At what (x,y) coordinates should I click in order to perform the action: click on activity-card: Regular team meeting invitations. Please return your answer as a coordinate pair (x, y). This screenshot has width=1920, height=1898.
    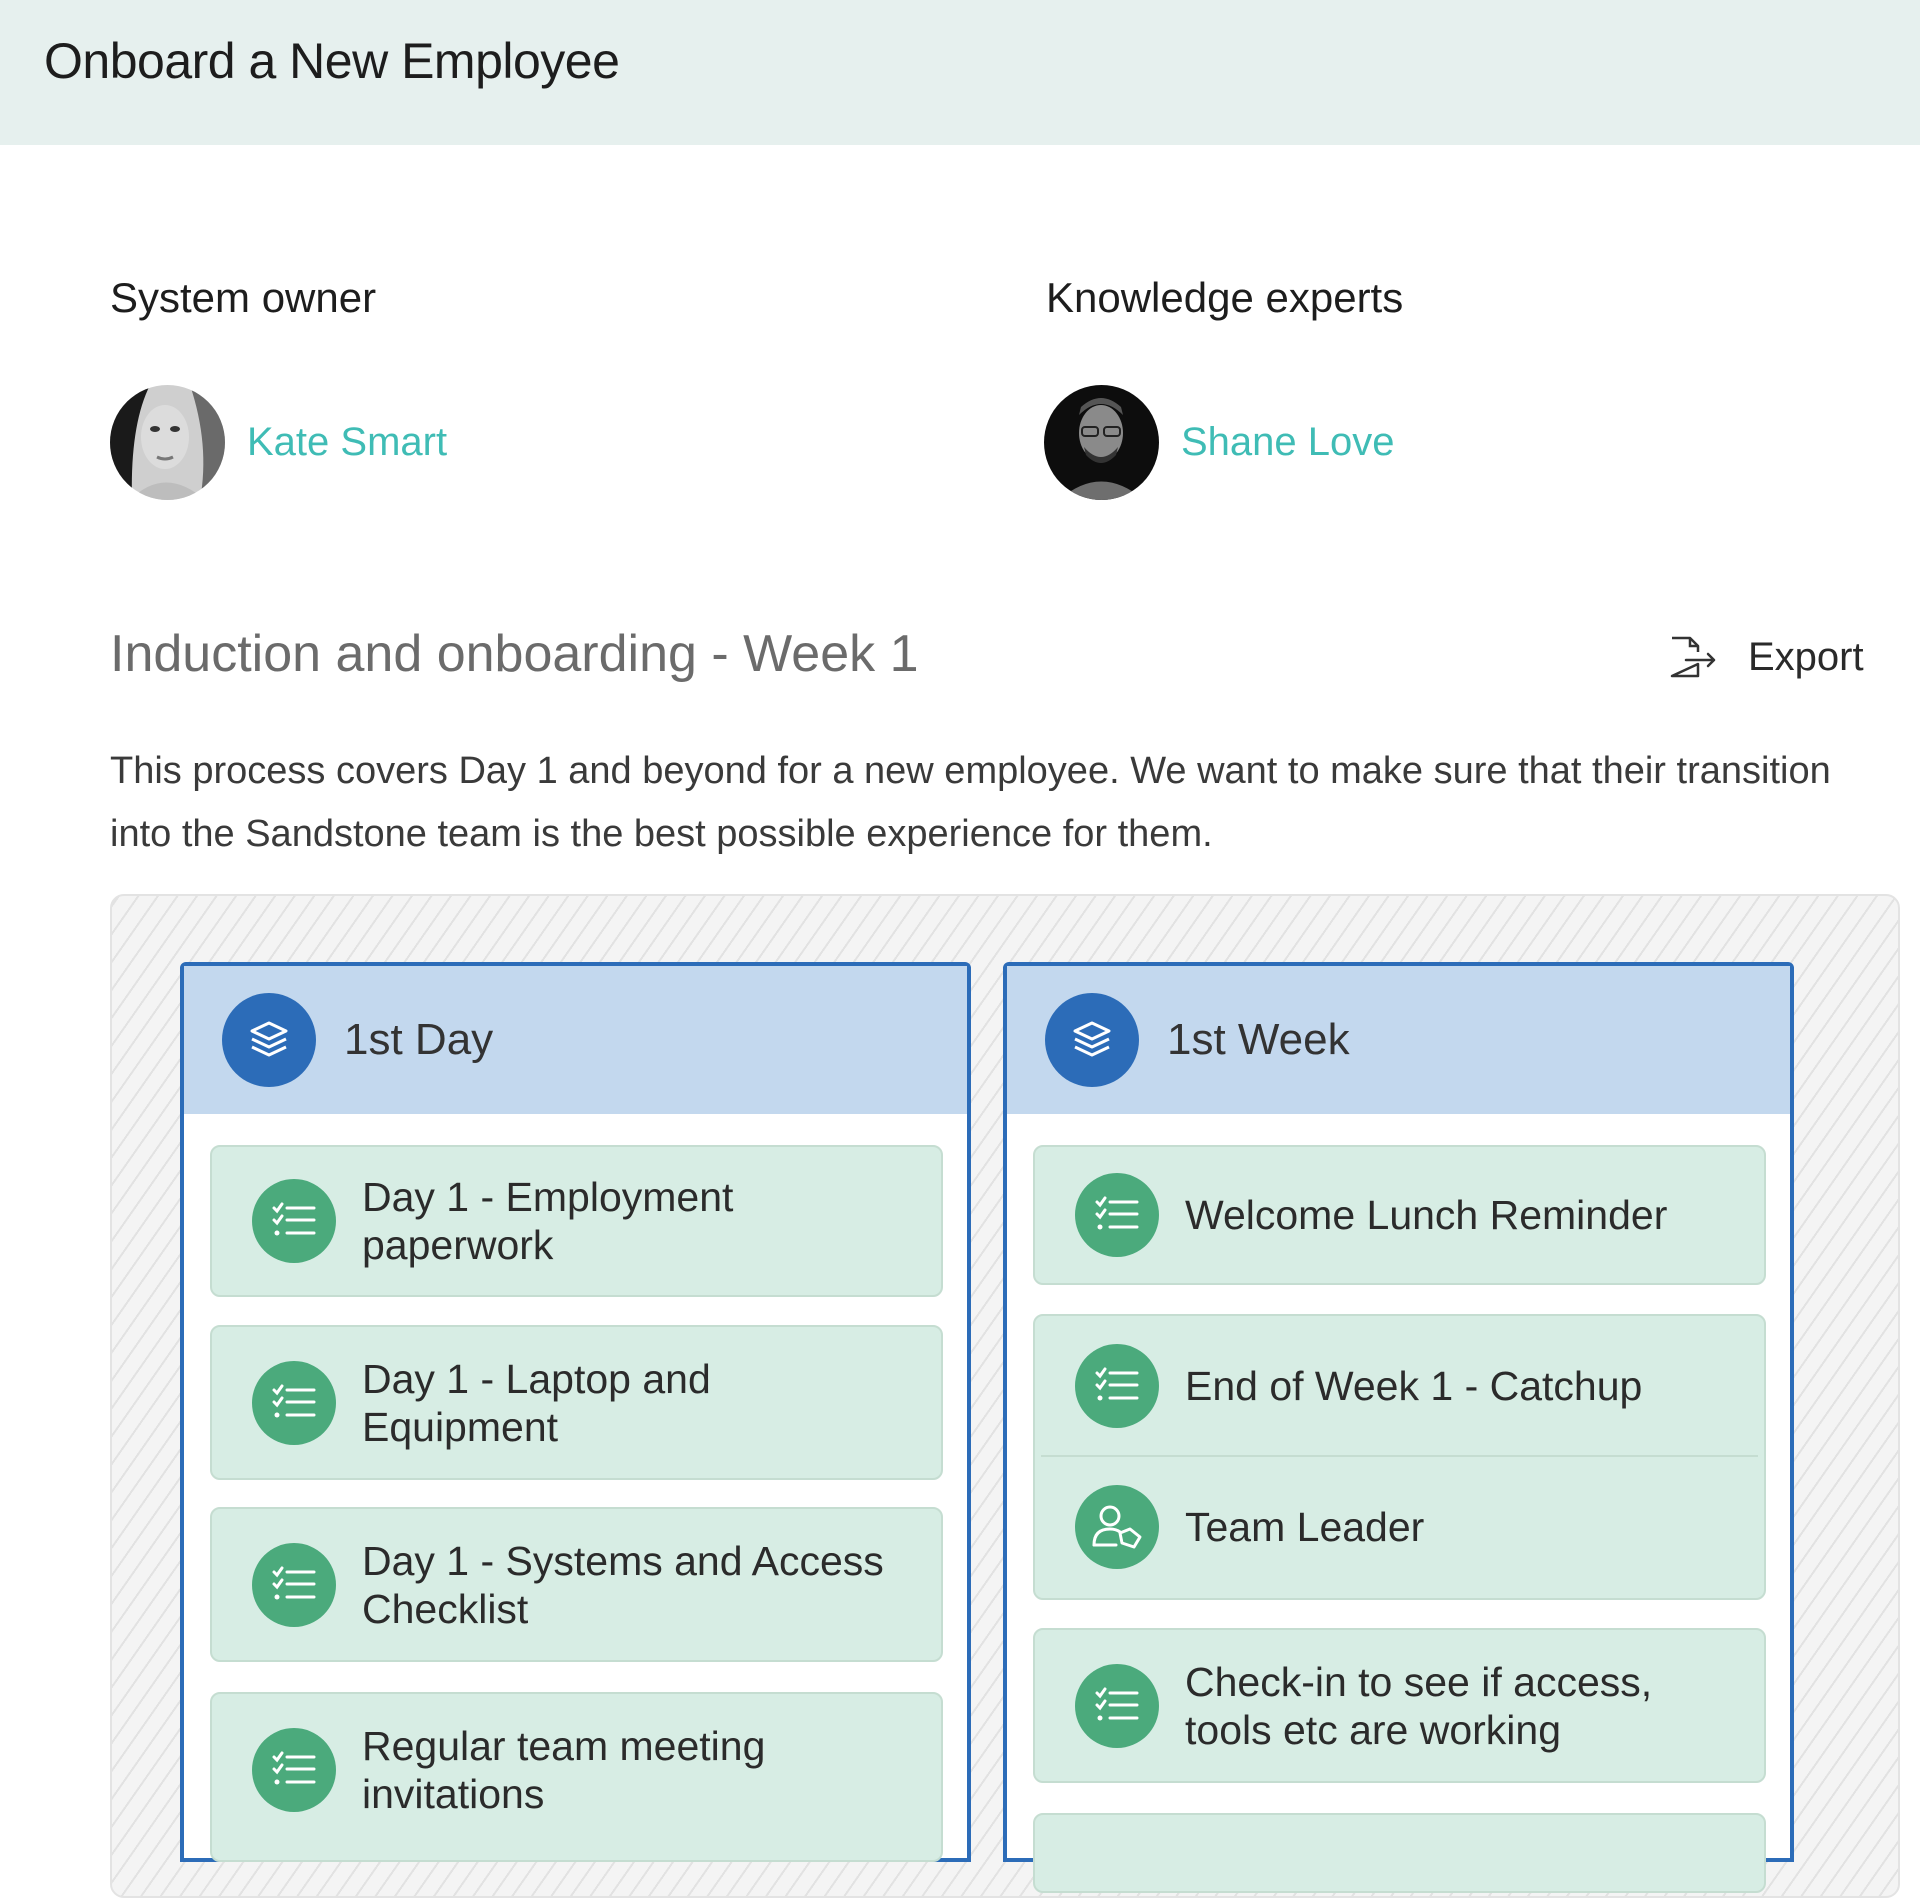
    Looking at the image, I should click on (576, 1777).